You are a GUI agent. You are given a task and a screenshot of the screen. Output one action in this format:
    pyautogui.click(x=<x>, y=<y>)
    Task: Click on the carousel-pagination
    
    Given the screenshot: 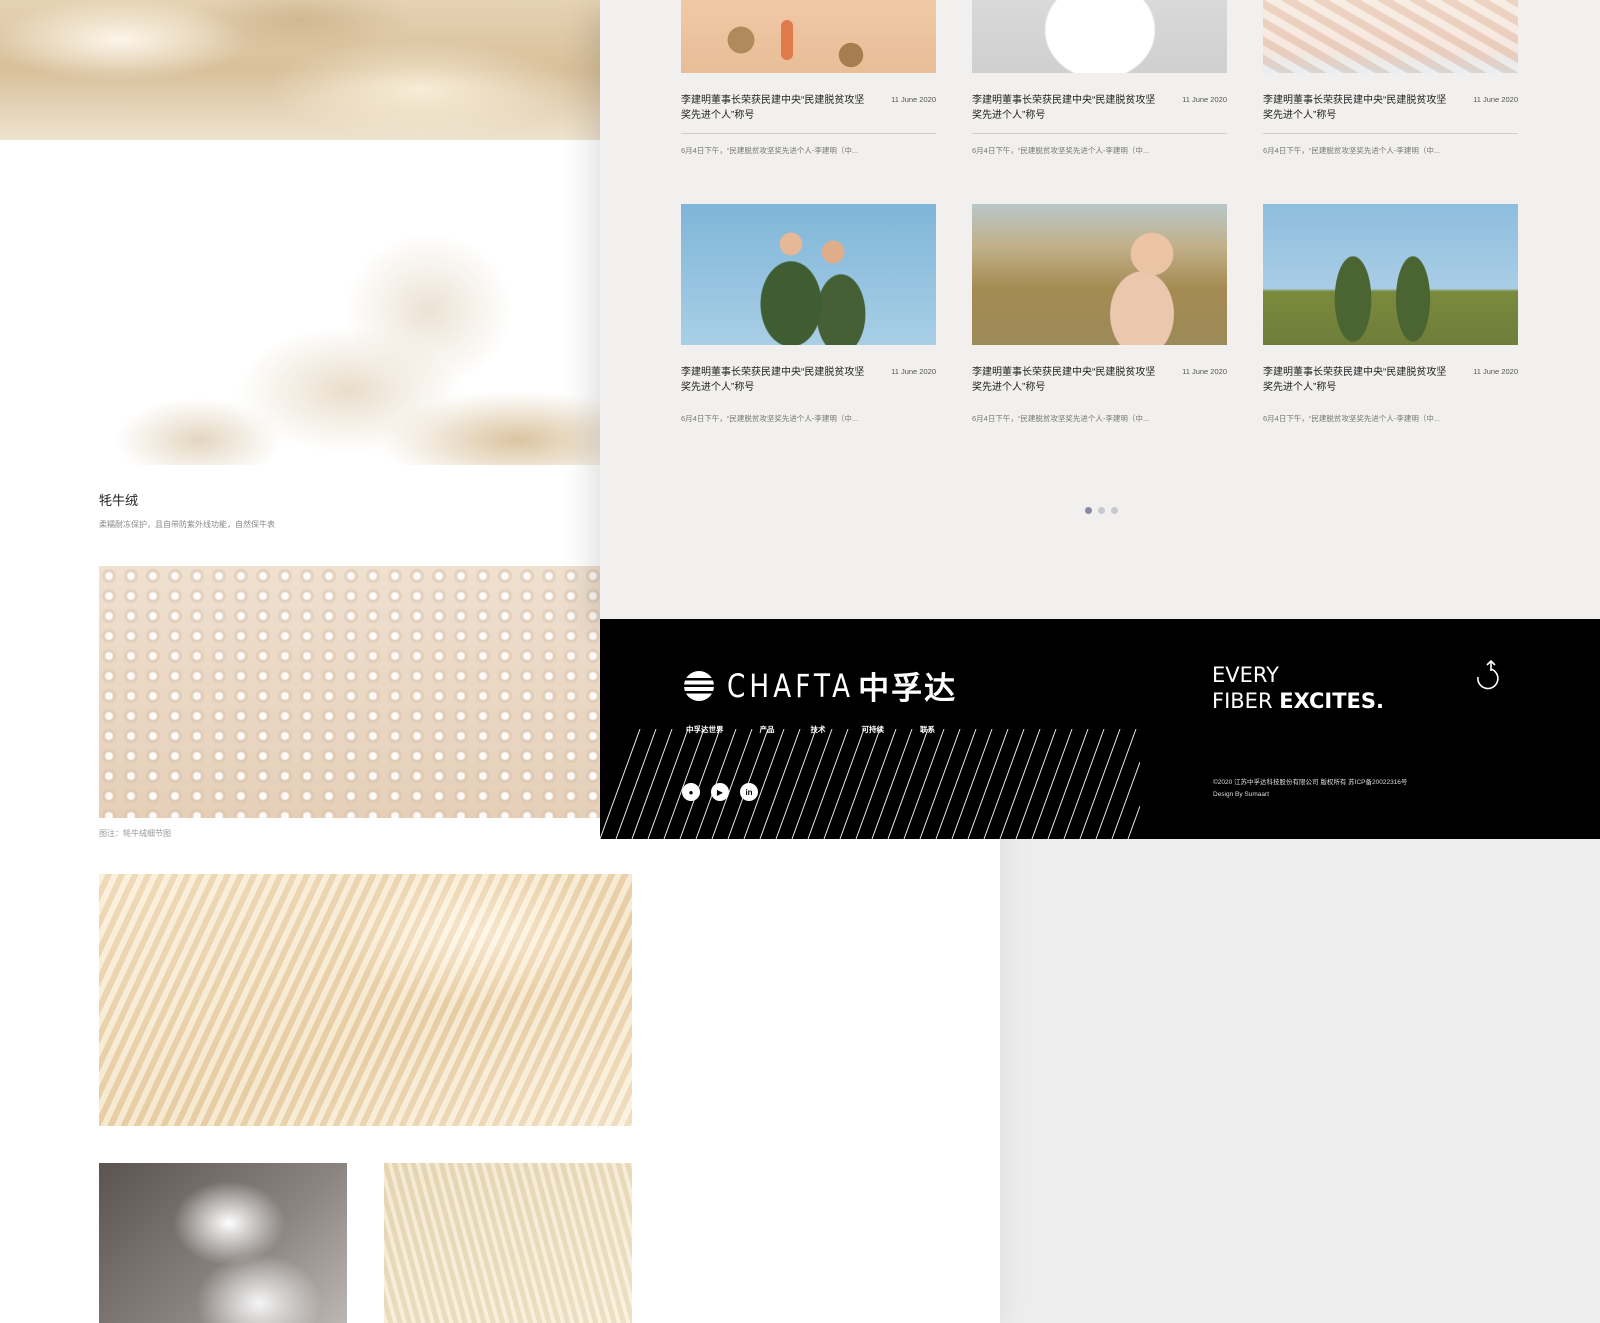 What is the action you would take?
    pyautogui.click(x=1101, y=510)
    